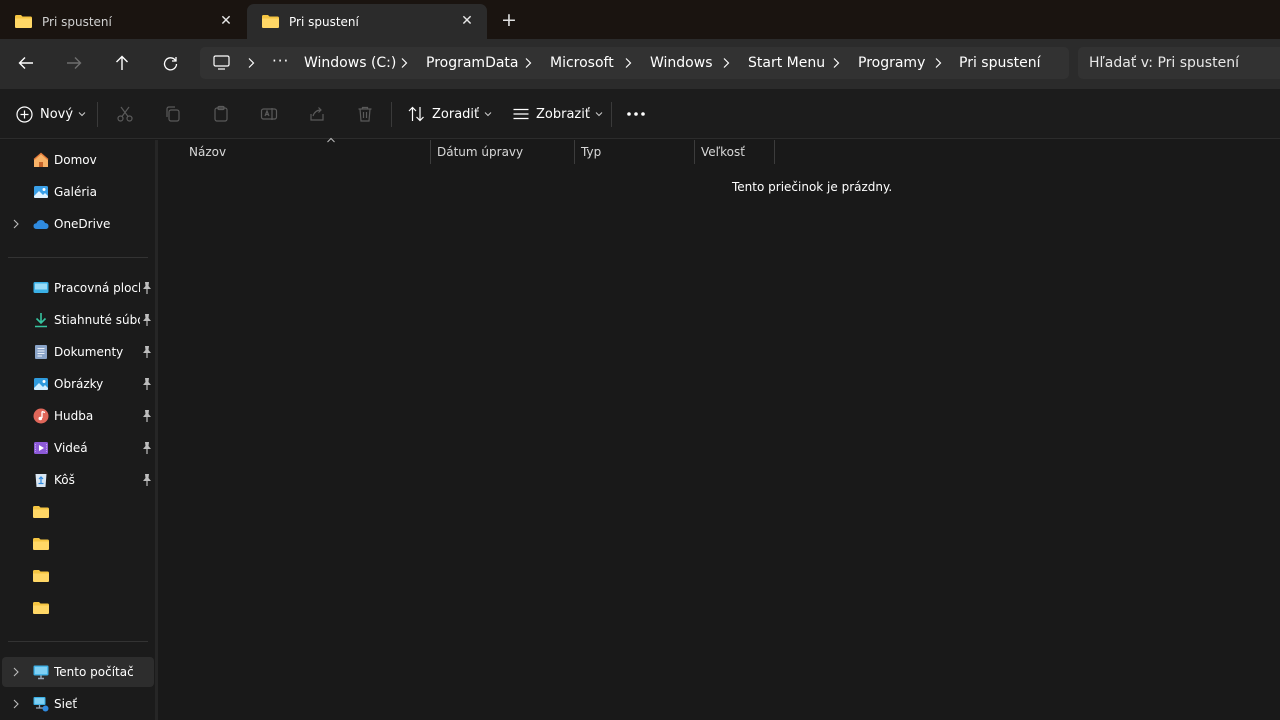 Image resolution: width=1280 pixels, height=720 pixels. I want to click on computer-icon, so click(41, 672).